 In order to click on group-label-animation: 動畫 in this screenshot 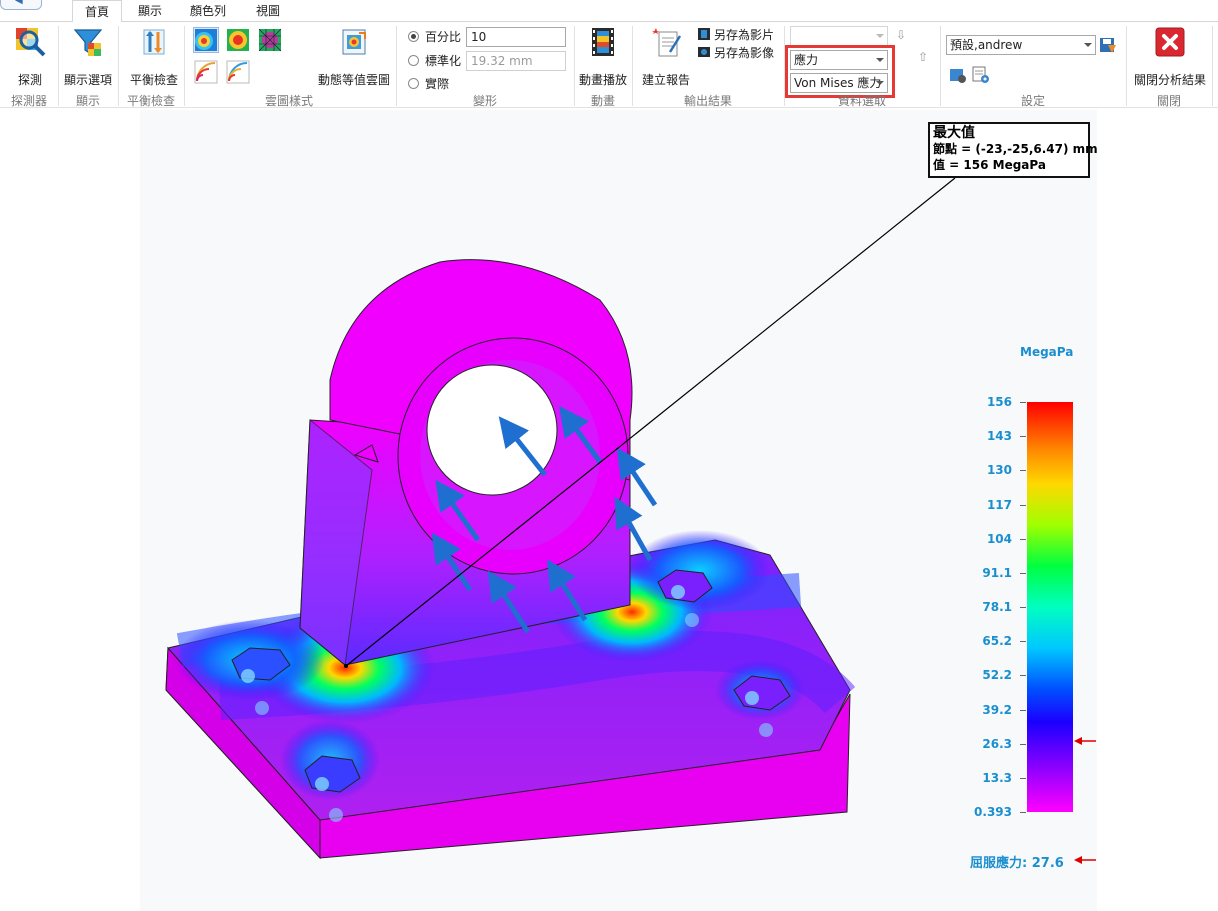, I will do `click(602, 101)`.